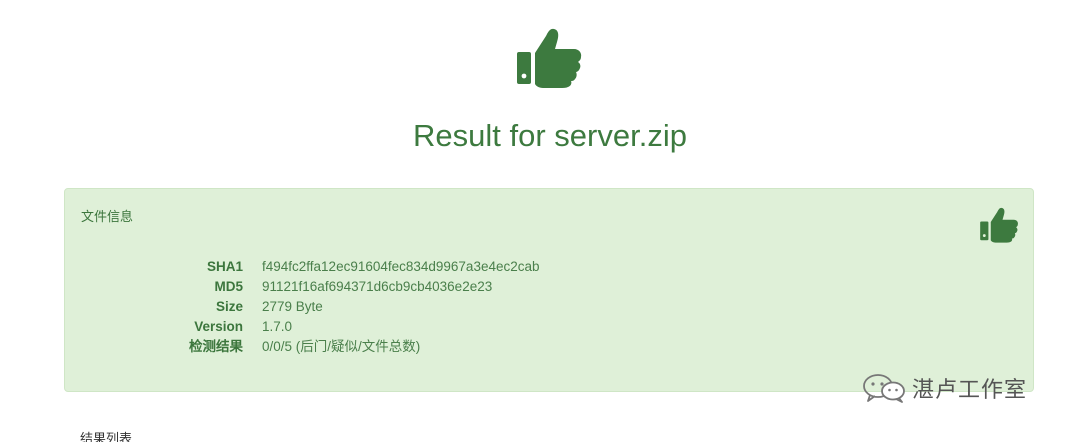  I want to click on info-row-md5: MD5 91121f16af694371d6cb9cb4036e2e23, so click(365, 287).